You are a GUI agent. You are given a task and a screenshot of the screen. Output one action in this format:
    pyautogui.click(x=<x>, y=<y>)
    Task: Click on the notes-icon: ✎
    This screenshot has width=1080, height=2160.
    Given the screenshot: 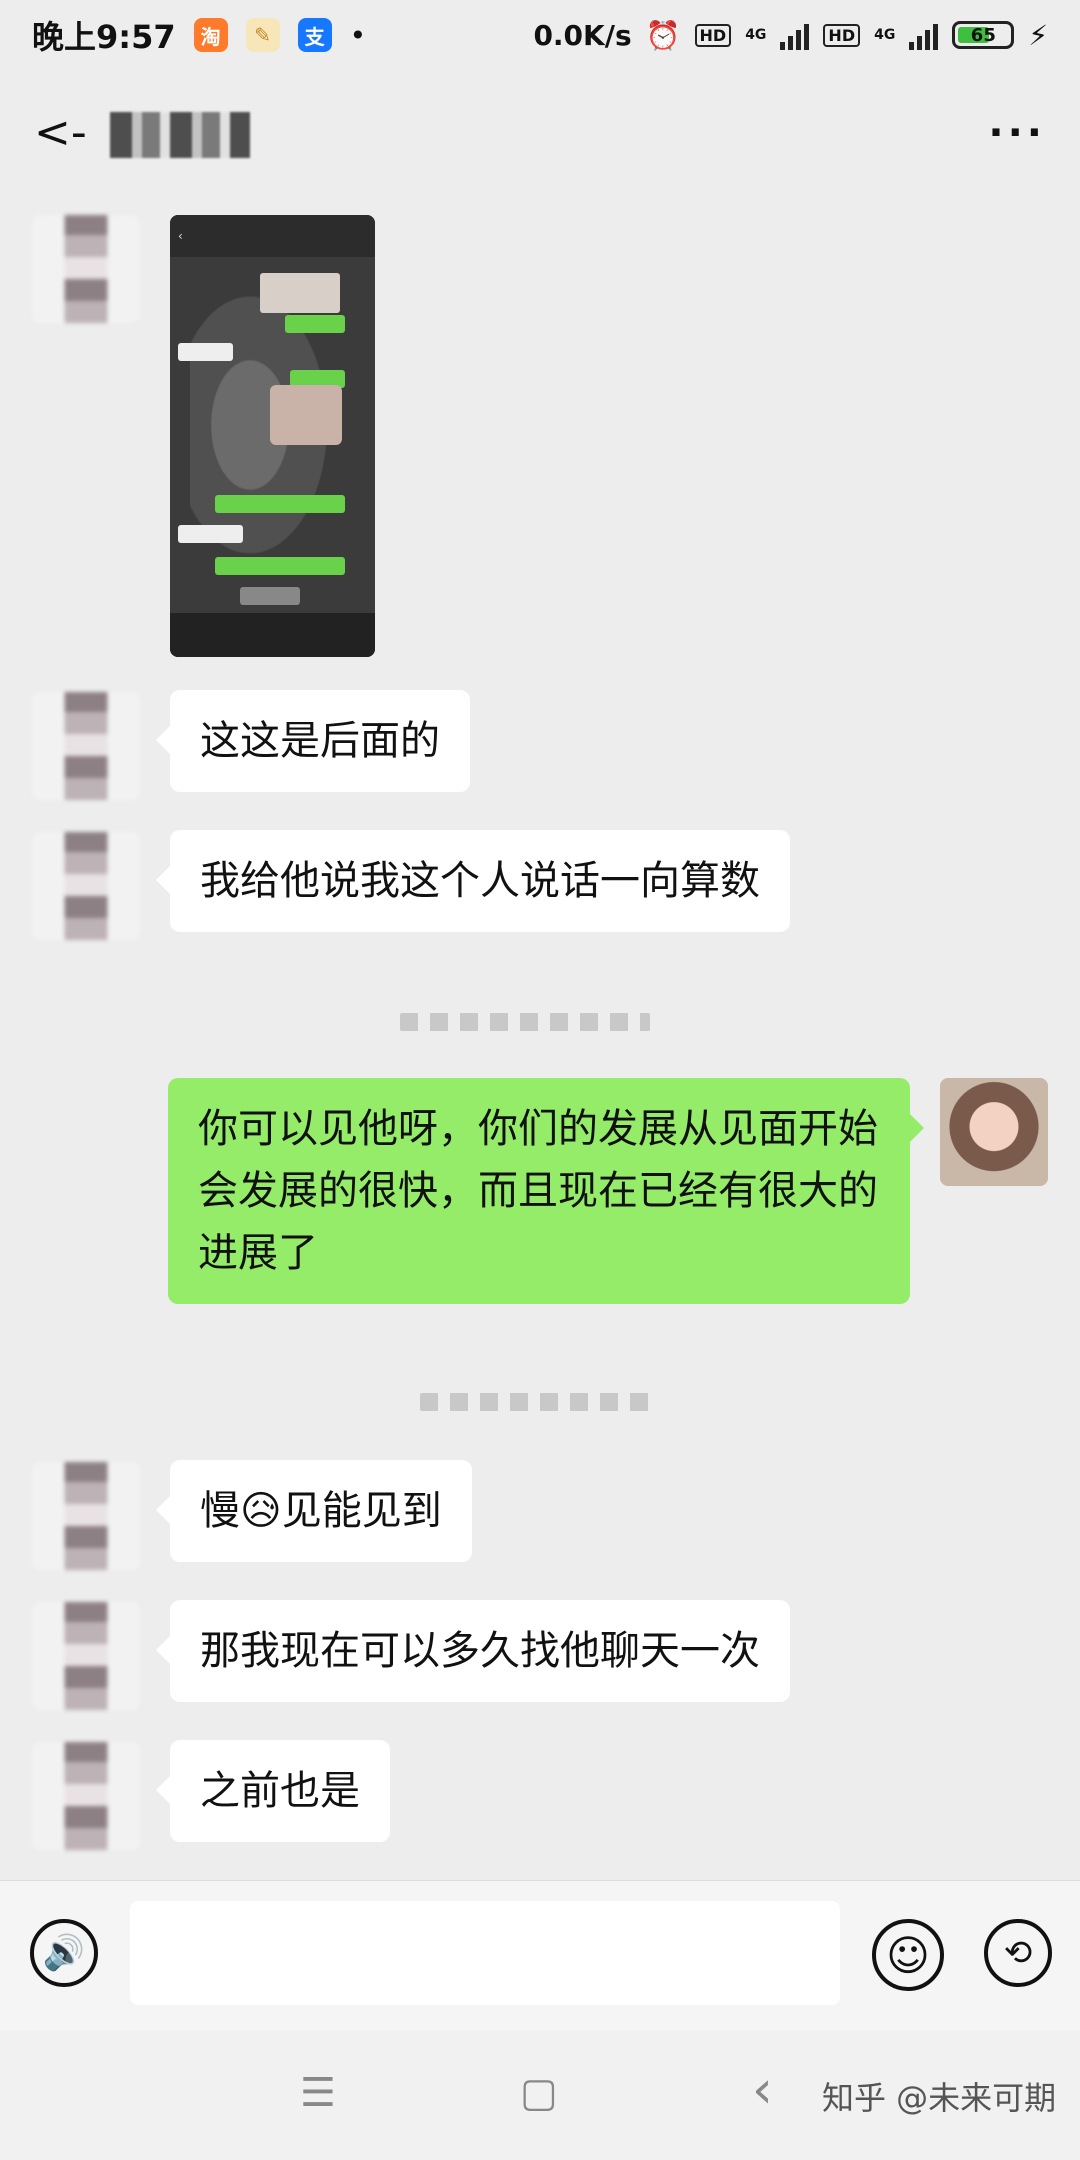 What is the action you would take?
    pyautogui.click(x=262, y=35)
    